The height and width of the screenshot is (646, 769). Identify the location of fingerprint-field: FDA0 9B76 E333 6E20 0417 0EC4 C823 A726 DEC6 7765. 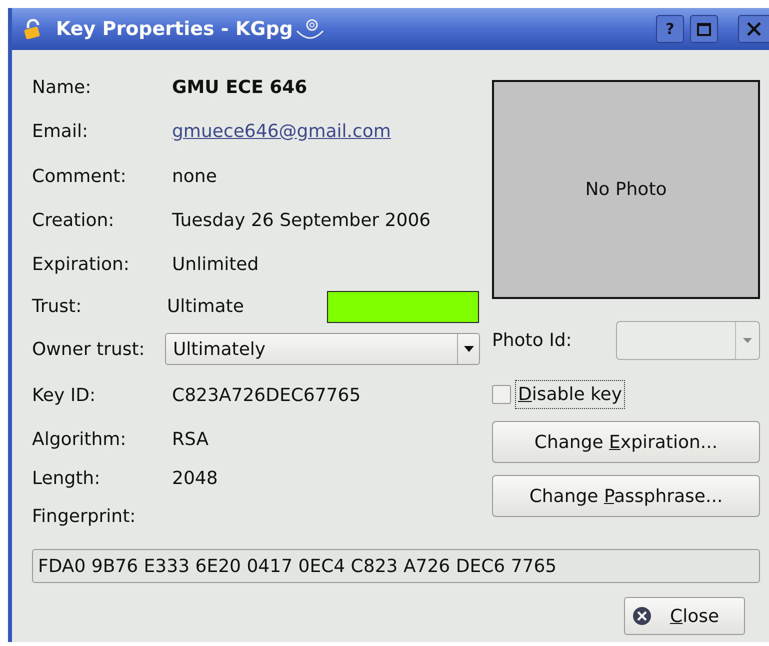
(396, 566).